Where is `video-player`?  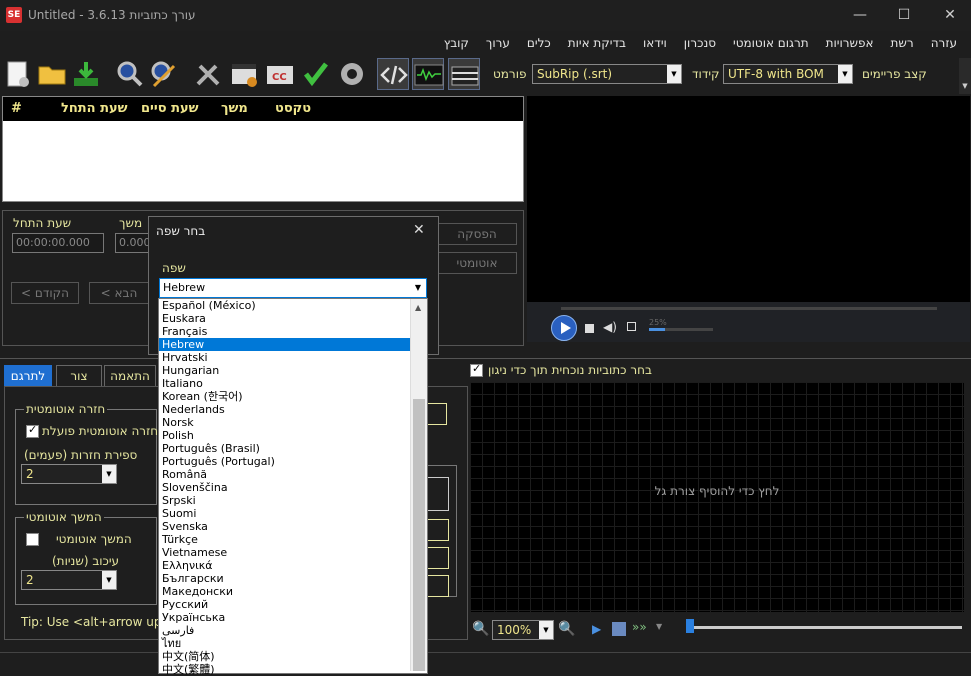 video-player is located at coordinates (748, 199).